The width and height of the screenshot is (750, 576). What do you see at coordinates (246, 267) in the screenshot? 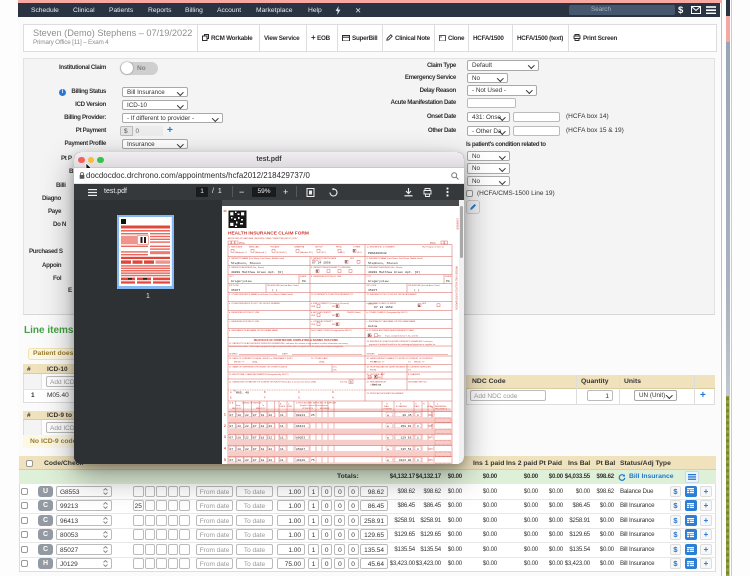
I see `svg-text:5. PATIENT'S ADDRESS (No., Str: 5. PATIENT'S ADDRESS (No., Street)` at bounding box center [246, 267].